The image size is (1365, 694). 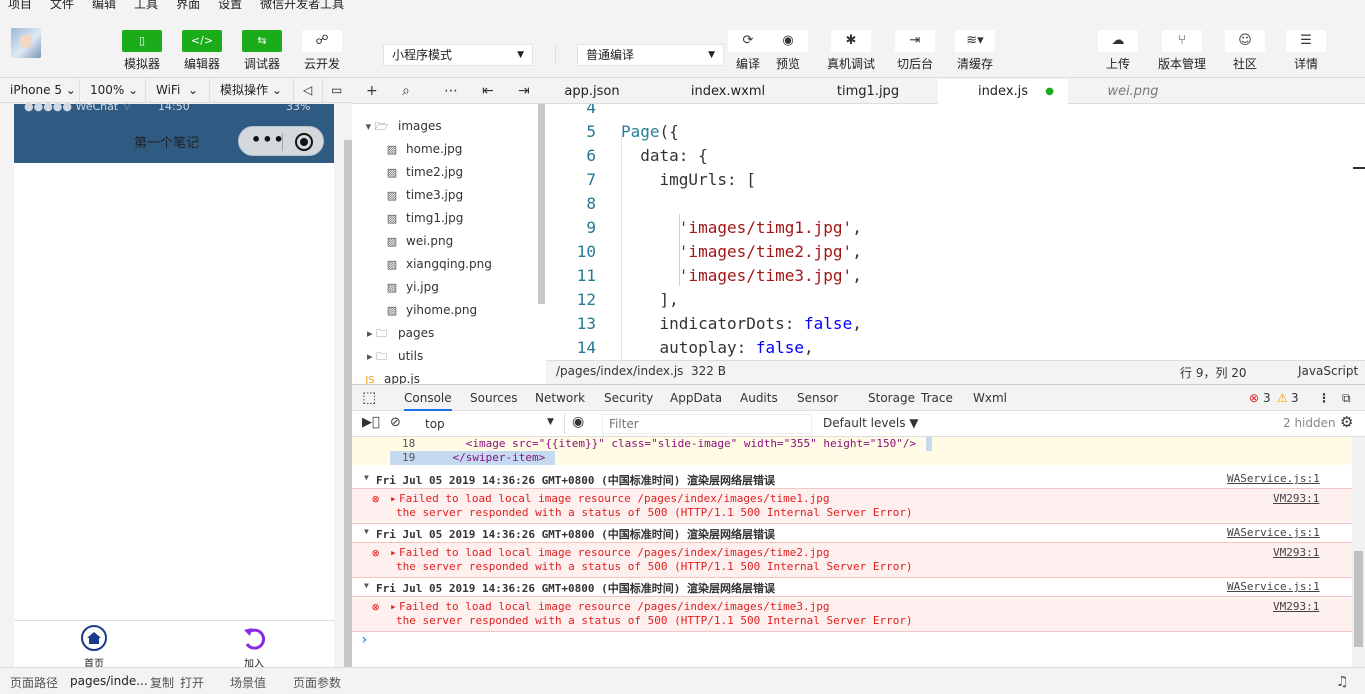 I want to click on eye-icon: ◉, so click(x=578, y=422).